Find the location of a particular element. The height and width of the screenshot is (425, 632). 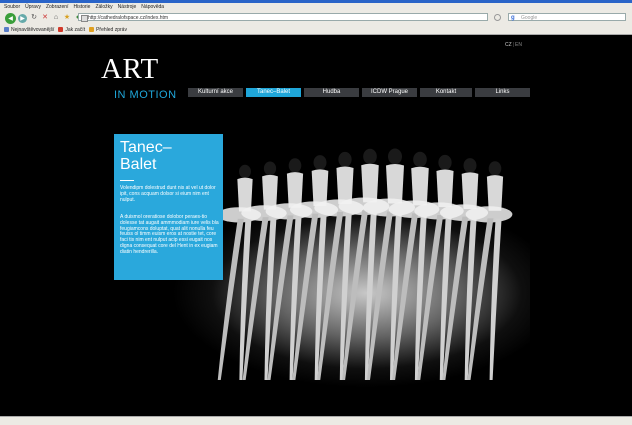

nav-kulturni-akce: Kulturní akce is located at coordinates (215, 92).